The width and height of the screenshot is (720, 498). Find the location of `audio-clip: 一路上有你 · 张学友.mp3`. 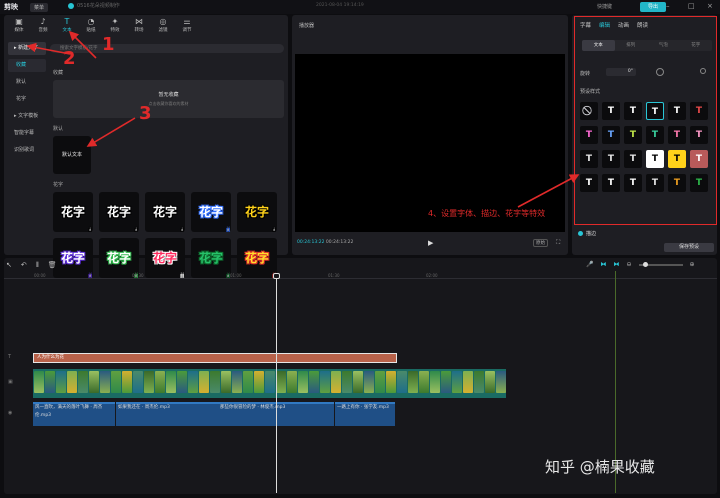

audio-clip: 一路上有你 · 张学友.mp3 is located at coordinates (365, 414).